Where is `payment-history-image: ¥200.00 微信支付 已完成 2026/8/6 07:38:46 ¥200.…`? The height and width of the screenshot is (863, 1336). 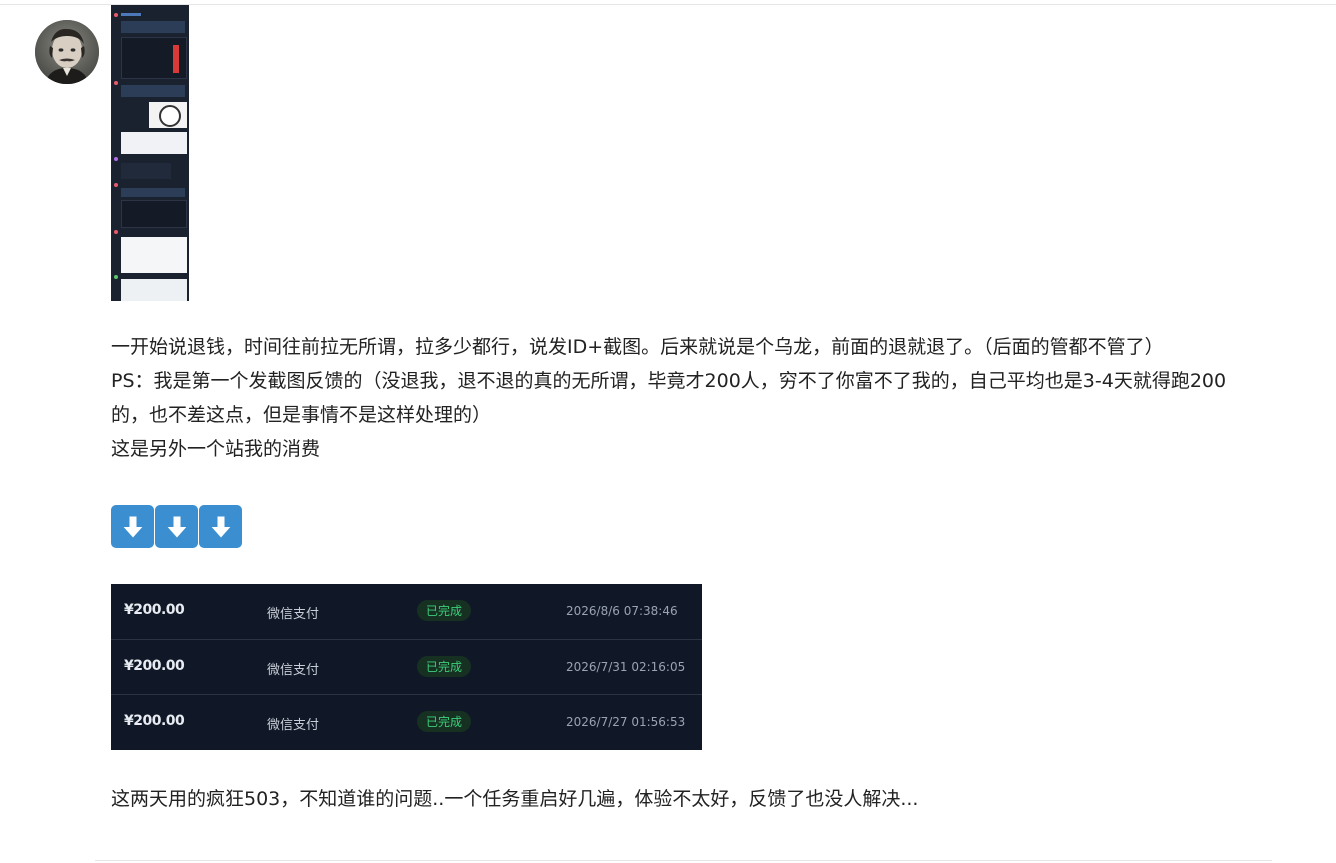
payment-history-image: ¥200.00 微信支付 已完成 2026/8/6 07:38:46 ¥200.… is located at coordinates (406, 667).